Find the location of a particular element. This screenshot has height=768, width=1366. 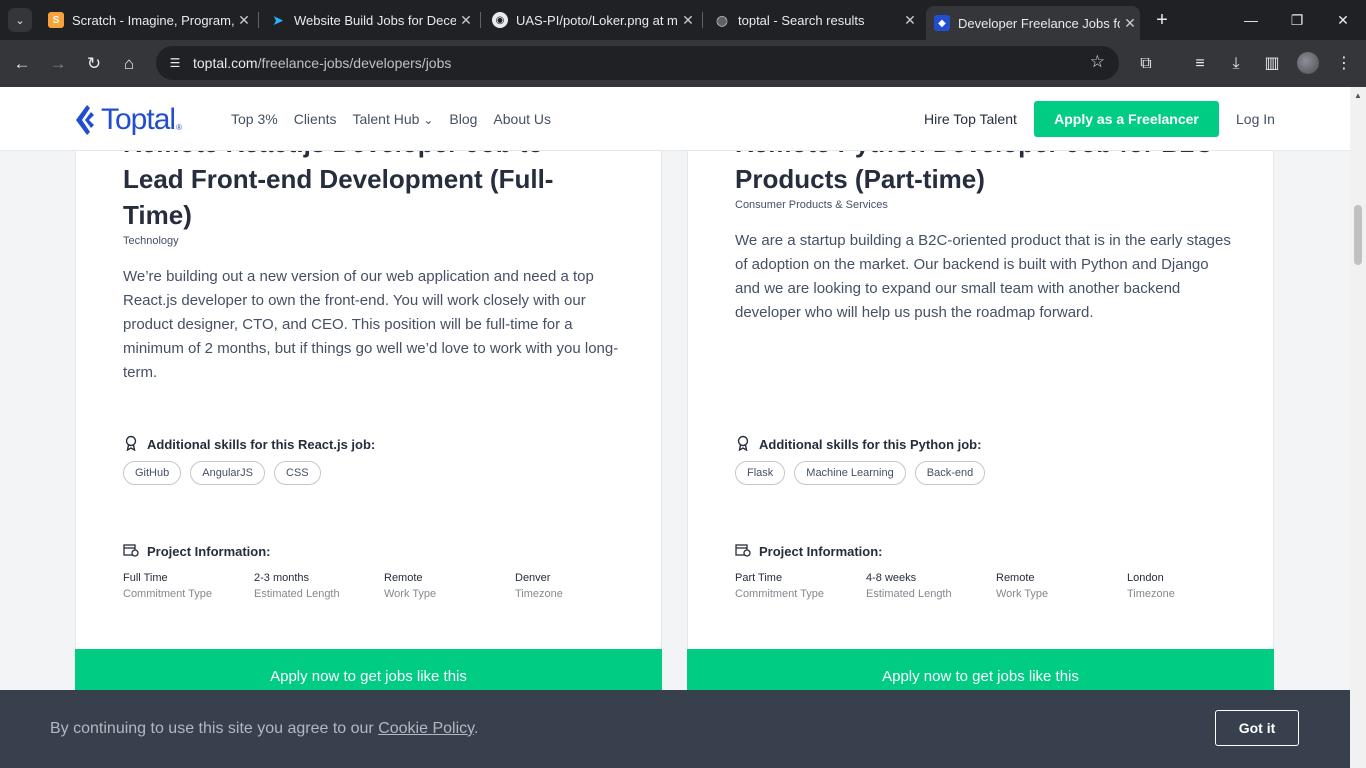

forward-arrow-icon: → is located at coordinates (58, 64).